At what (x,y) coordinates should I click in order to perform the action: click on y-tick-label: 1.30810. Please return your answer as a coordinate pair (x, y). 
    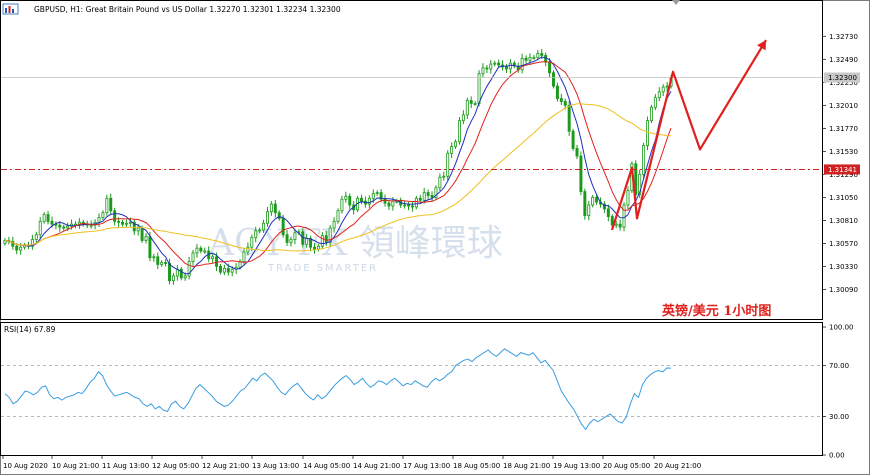
    Looking at the image, I should click on (843, 221).